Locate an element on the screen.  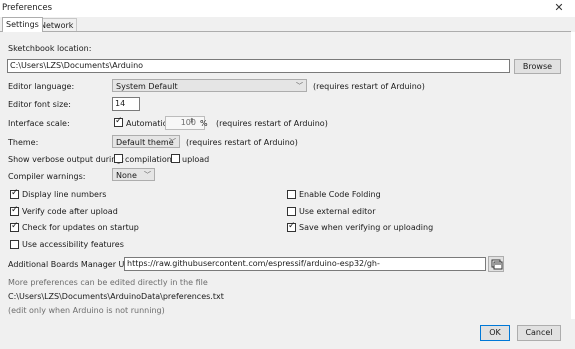
display-line-numbers-label: Display line numbers is located at coordinates (64, 194).